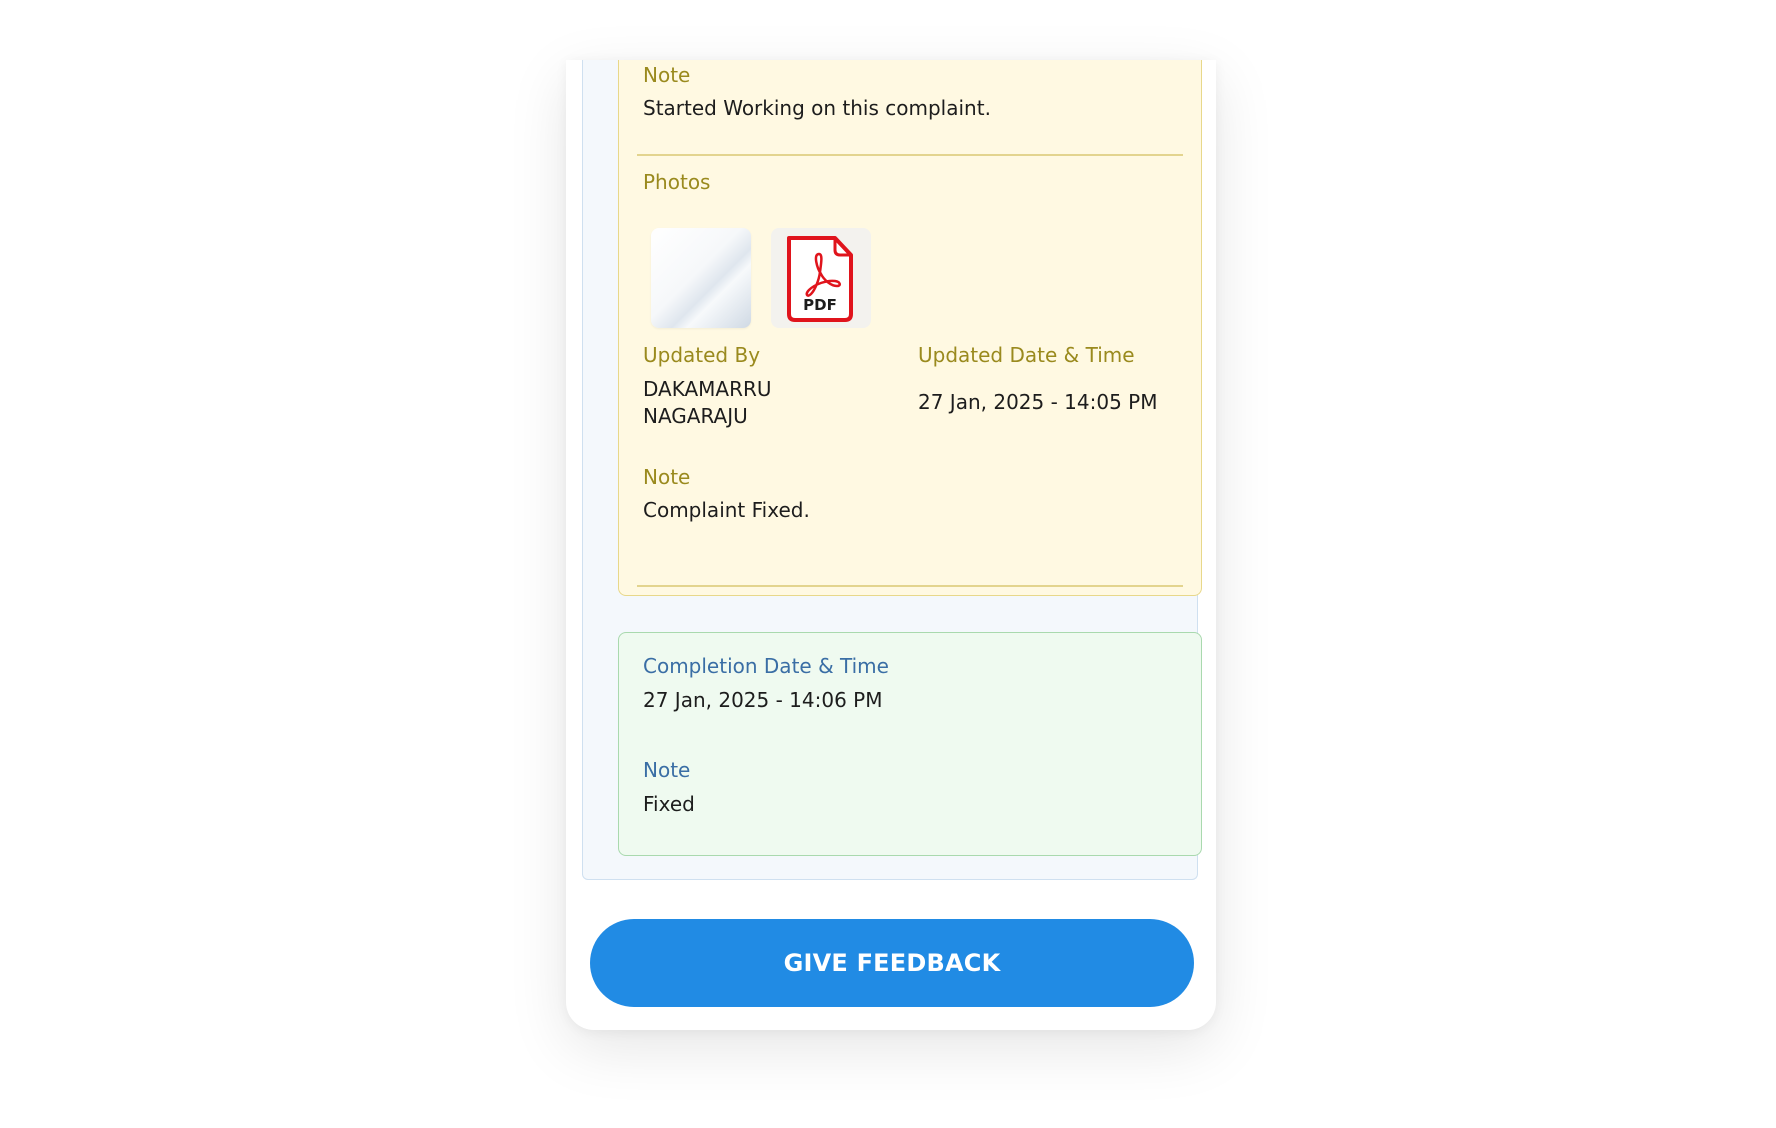  I want to click on updated-by-name-line2: NAGARAJU, so click(695, 416).